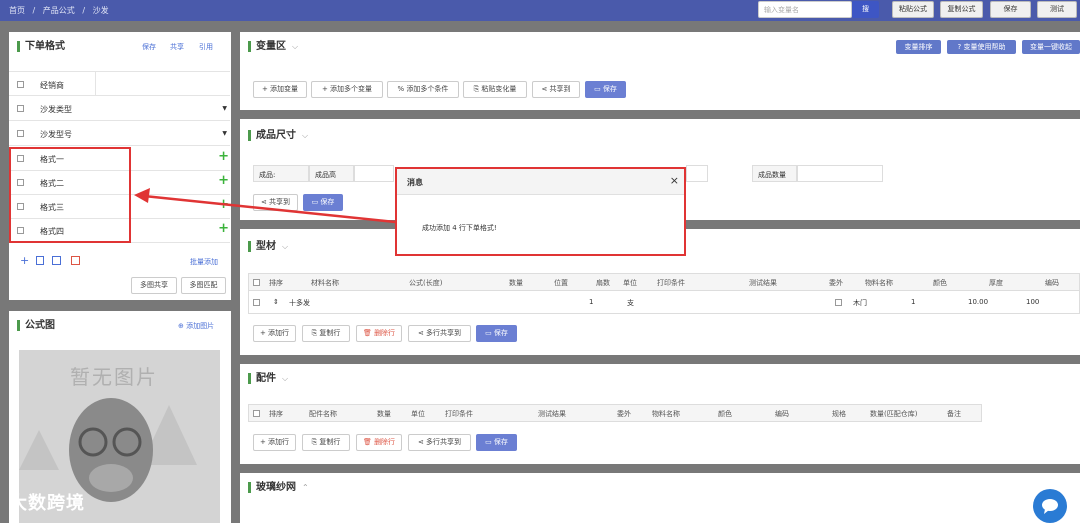 This screenshot has width=1080, height=523. I want to click on order-format-reference-link: 引用, so click(206, 47).